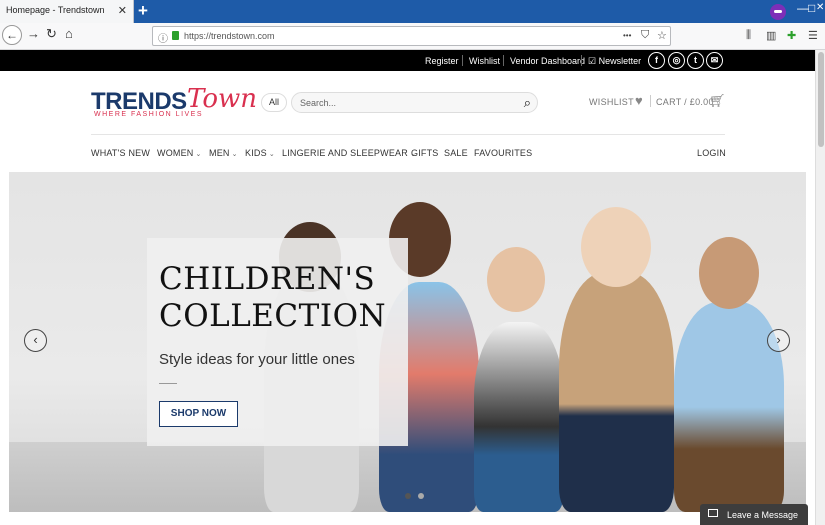 The image size is (825, 525). What do you see at coordinates (811, 8) in the screenshot?
I see `maximize-button: □` at bounding box center [811, 8].